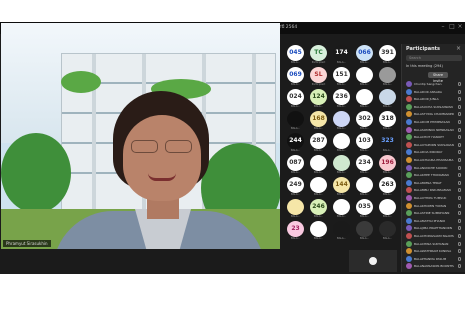 The width and height of the screenshot is (465, 310). Describe the element at coordinates (434, 266) in the screenshot. I see `participant-list-item: BALANANSASNIS BOONTHA` at that location.